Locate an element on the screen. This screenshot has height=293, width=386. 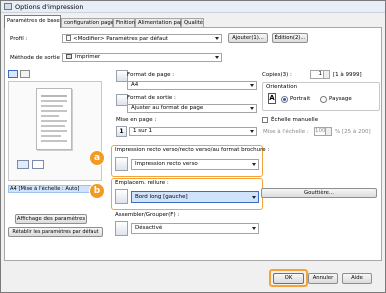
preview-page is located at coordinates (54, 119).